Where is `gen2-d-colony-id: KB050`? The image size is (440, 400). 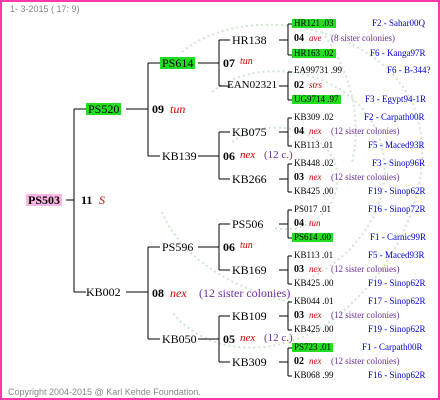
gen2-d-colony-id: KB050 is located at coordinates (179, 339).